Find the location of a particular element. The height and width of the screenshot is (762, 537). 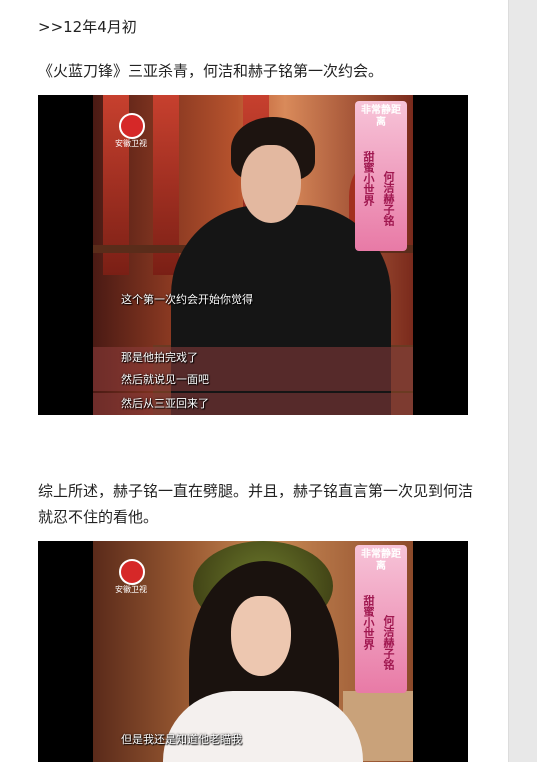

subtitle-line: 然后从三亚回来了 is located at coordinates (165, 403).